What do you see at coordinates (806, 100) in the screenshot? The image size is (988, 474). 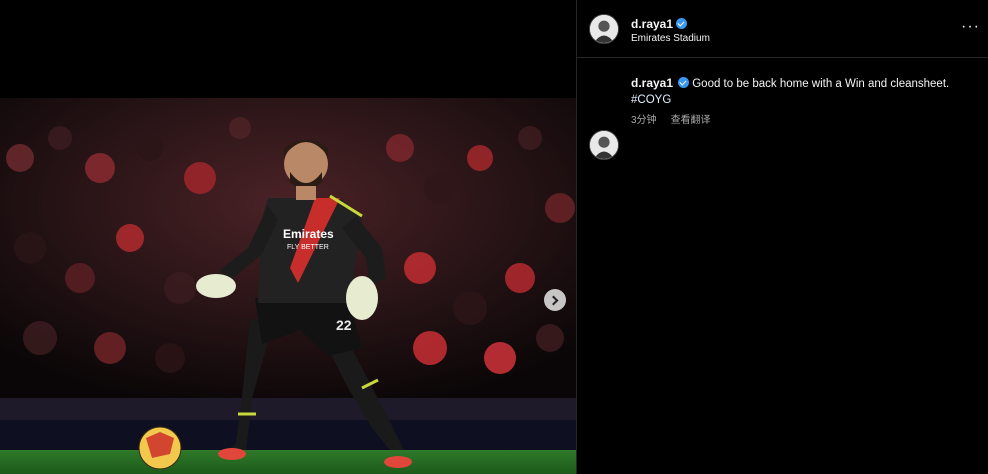 I see `hashtag-link: #COYG` at bounding box center [806, 100].